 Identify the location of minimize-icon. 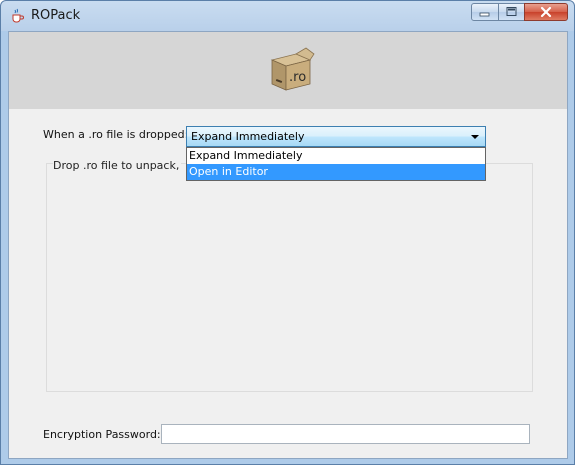
(484, 14).